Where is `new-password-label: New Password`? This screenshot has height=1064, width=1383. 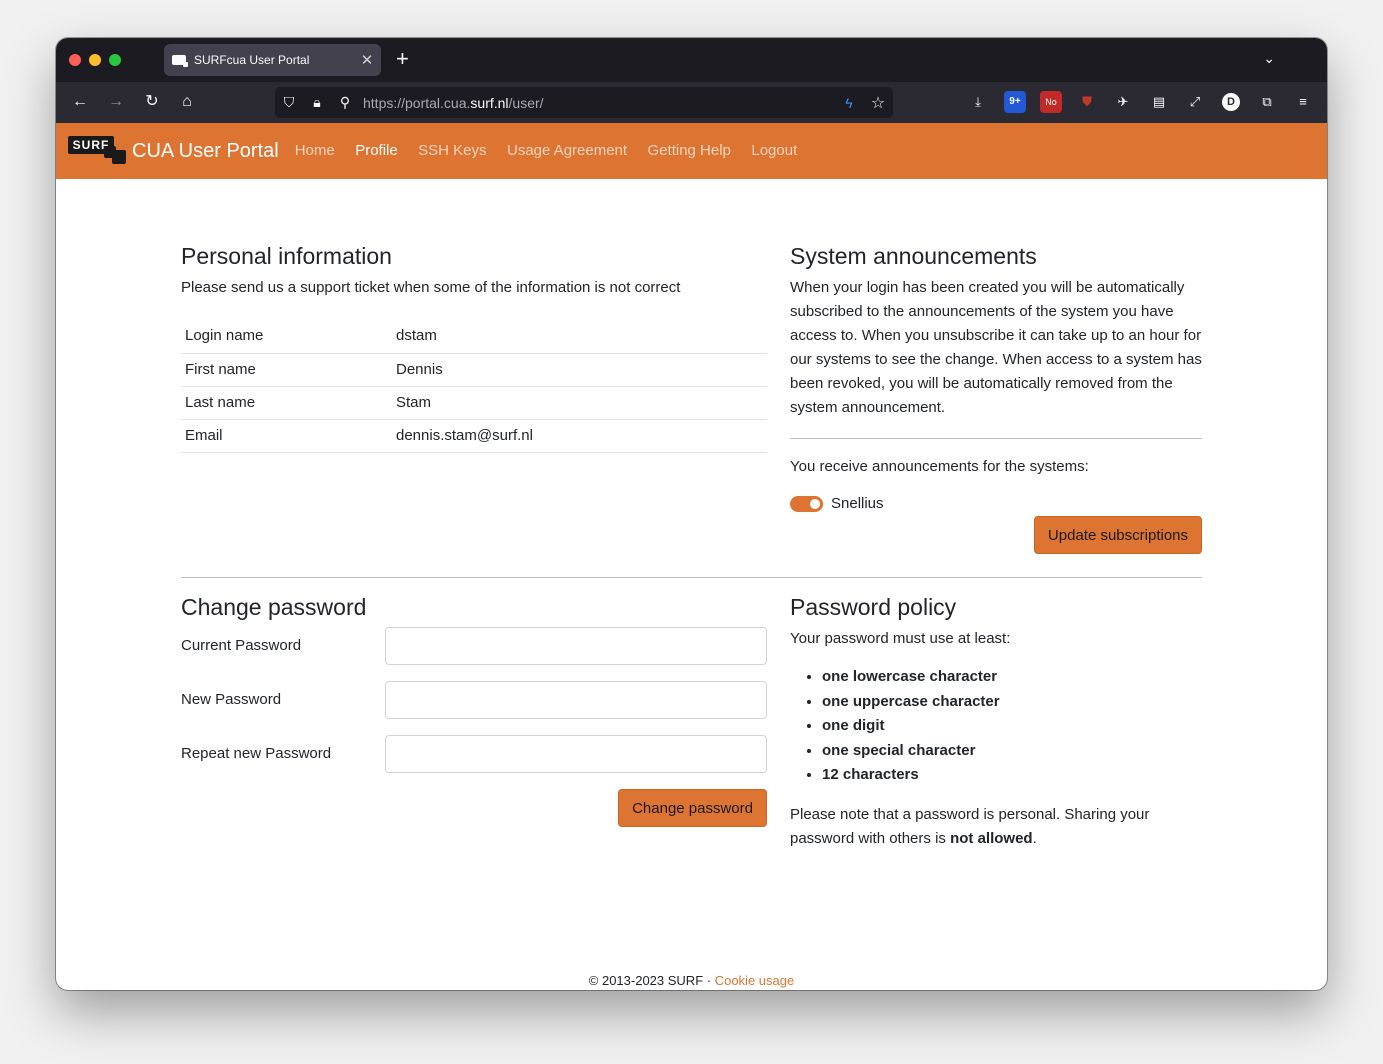
new-password-label: New Password is located at coordinates (231, 699).